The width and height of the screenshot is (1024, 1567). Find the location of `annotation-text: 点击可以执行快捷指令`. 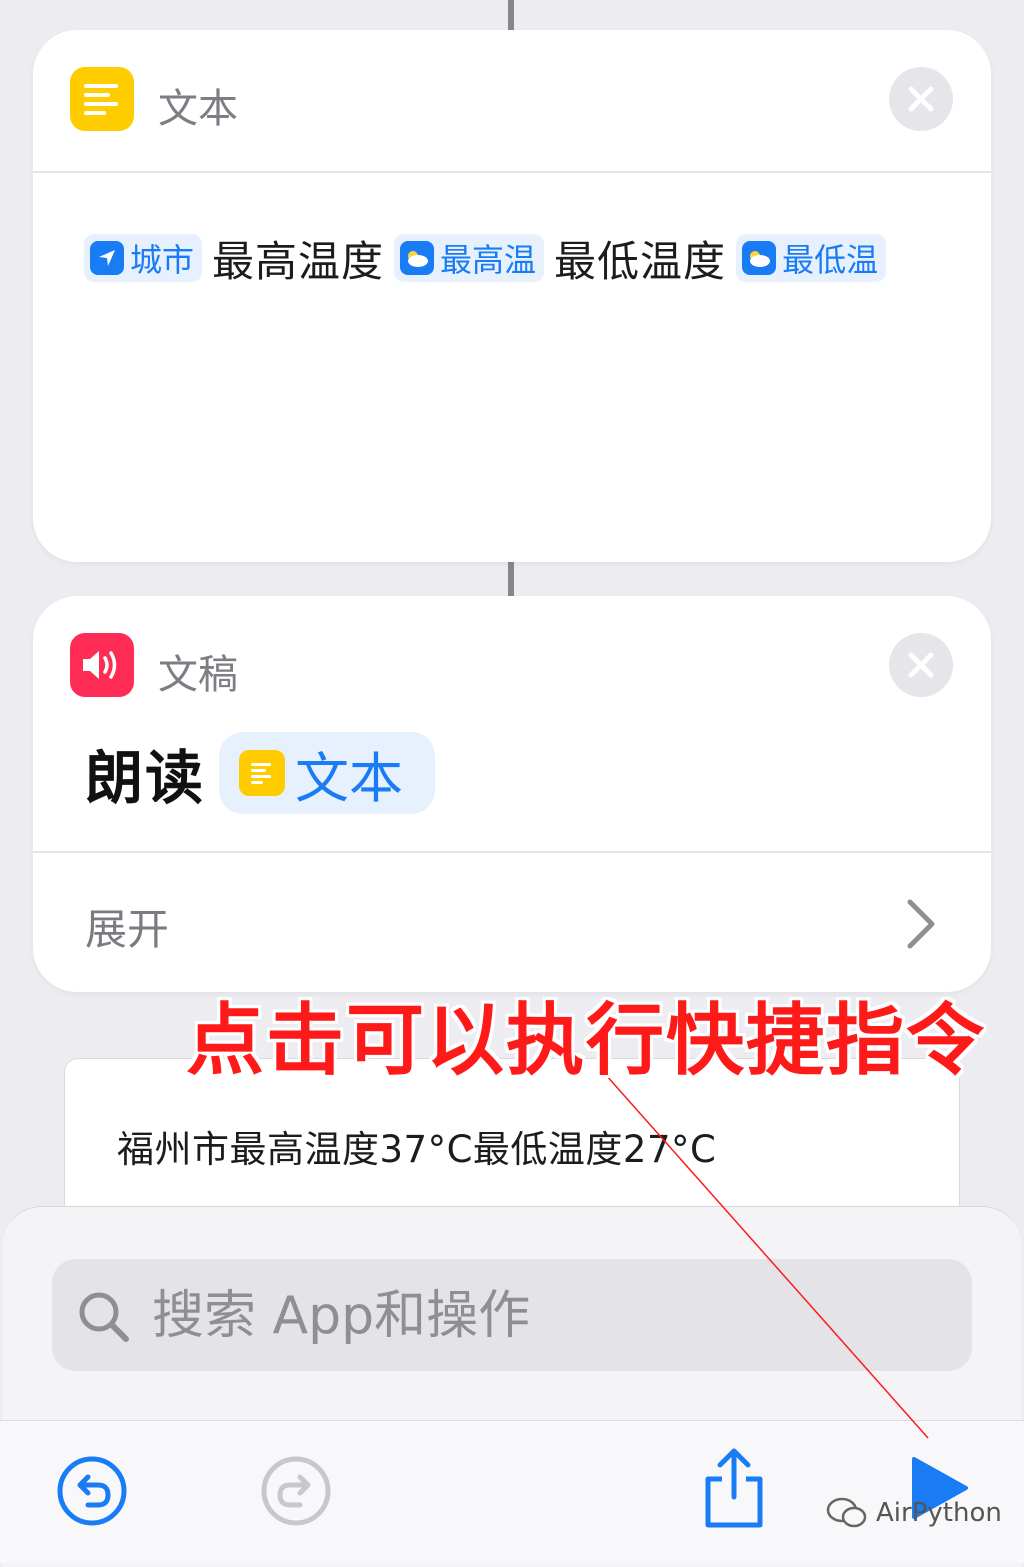

annotation-text: 点击可以执行快捷指令 is located at coordinates (586, 1041).